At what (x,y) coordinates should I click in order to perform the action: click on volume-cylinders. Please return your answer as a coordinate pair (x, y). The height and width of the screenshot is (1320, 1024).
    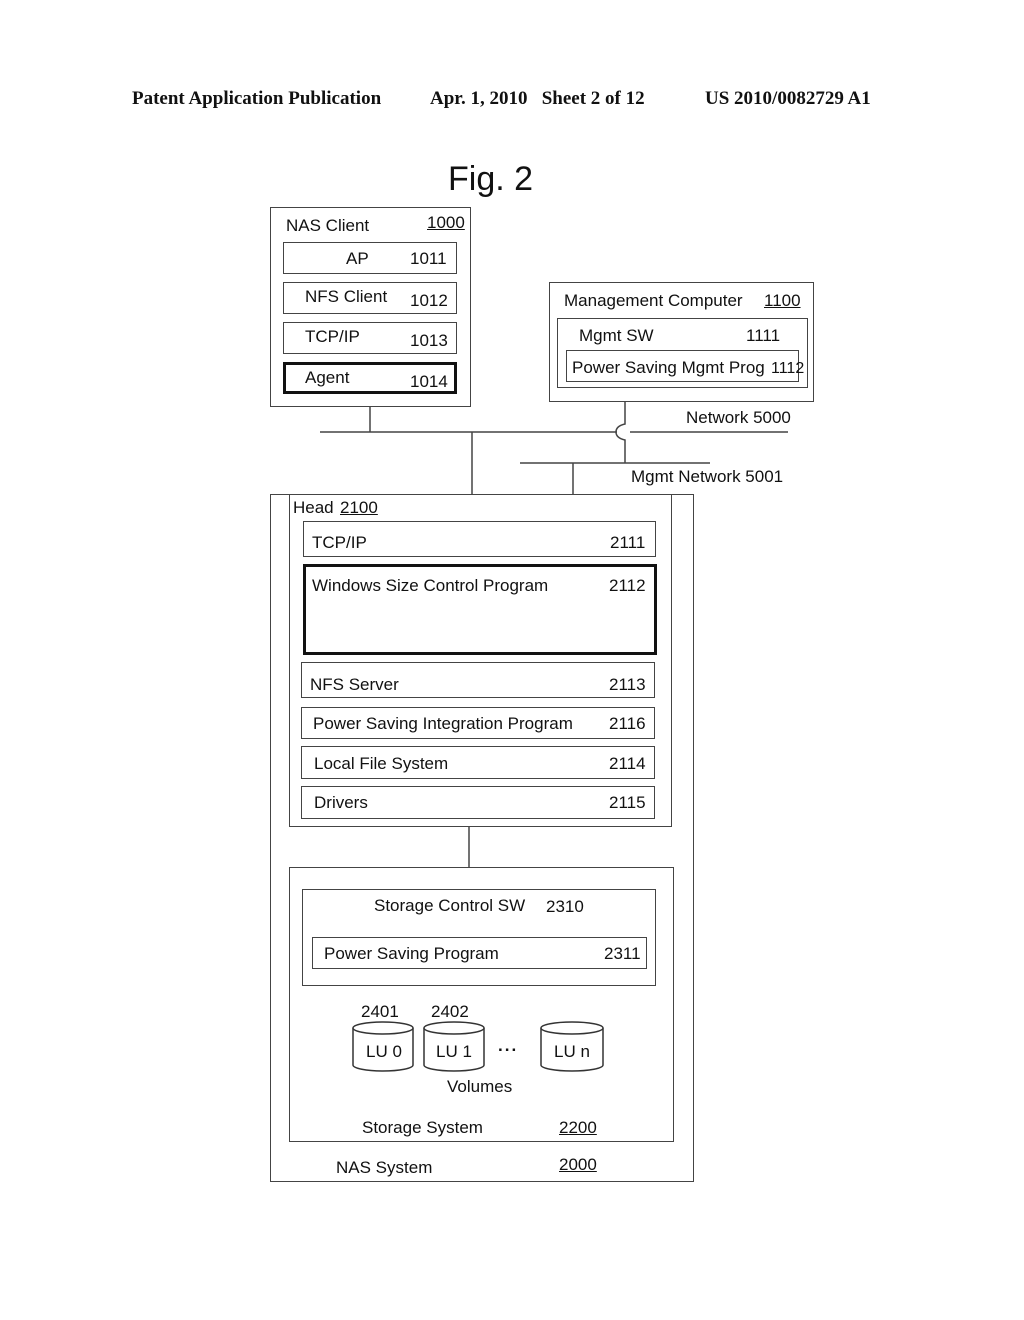
    Looking at the image, I should click on (478, 1046).